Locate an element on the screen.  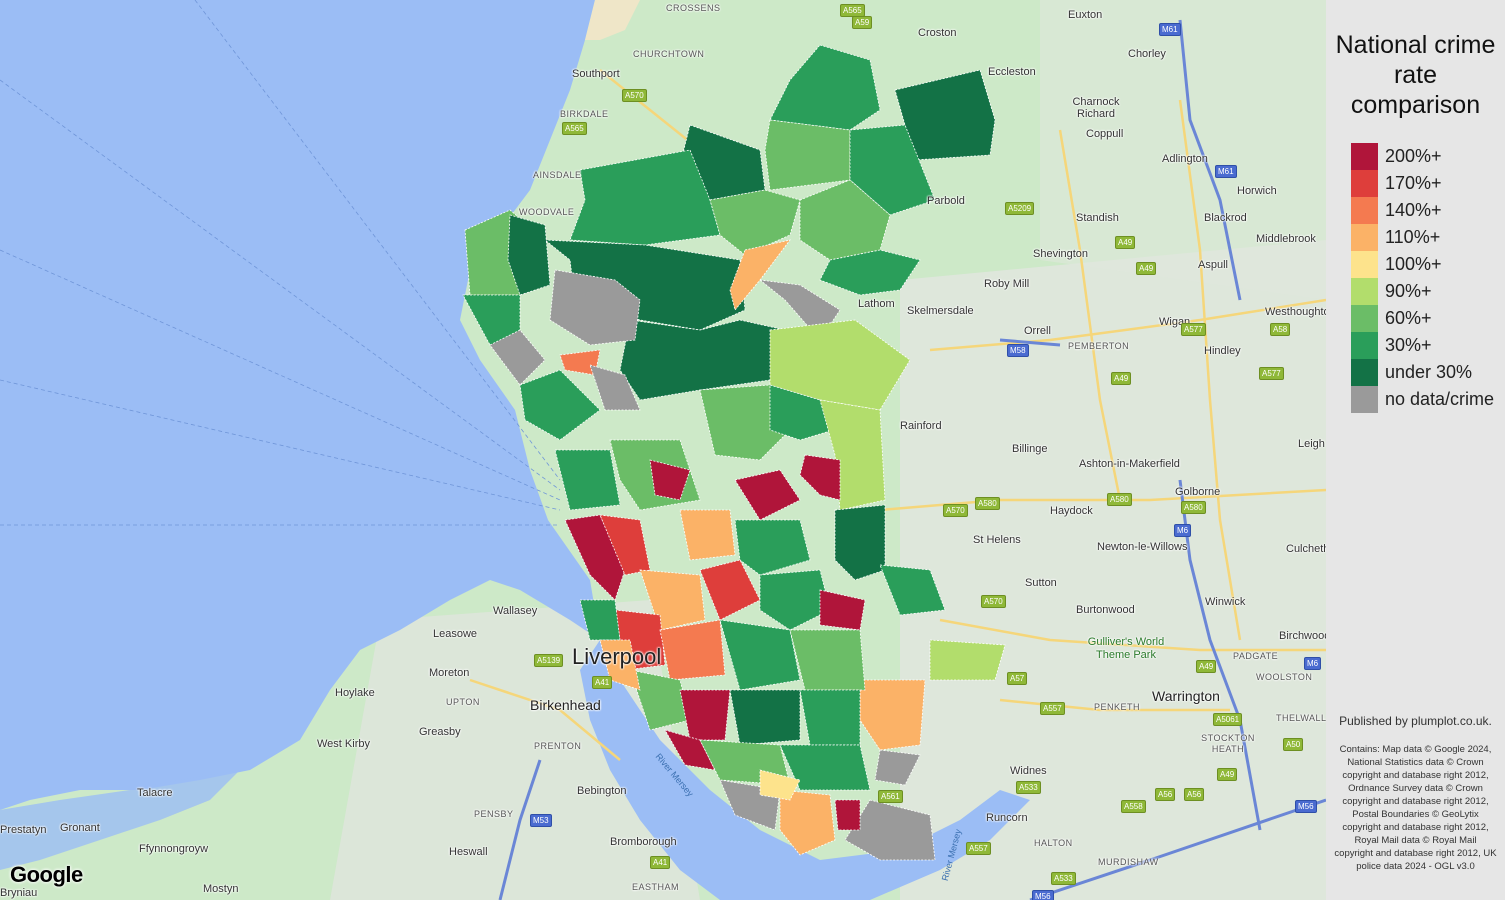
place-label: Sutton is located at coordinates (1041, 583).